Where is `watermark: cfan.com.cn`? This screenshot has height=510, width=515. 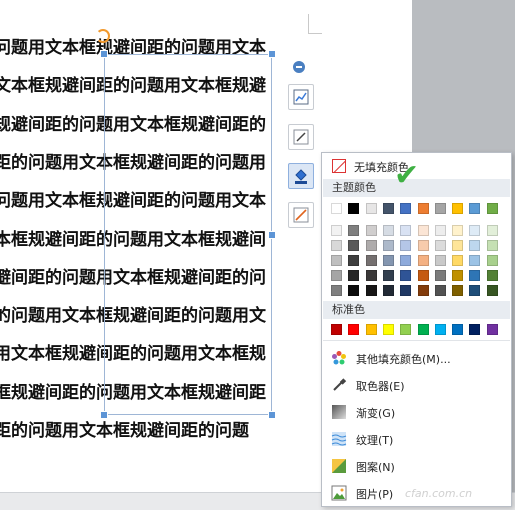
watermark: cfan.com.cn is located at coordinates (439, 493).